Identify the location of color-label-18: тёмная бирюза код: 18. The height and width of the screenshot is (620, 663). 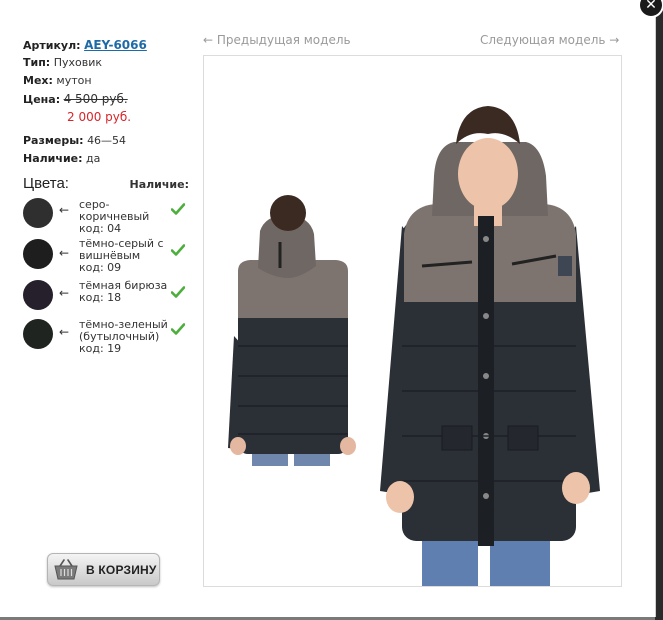
(125, 292).